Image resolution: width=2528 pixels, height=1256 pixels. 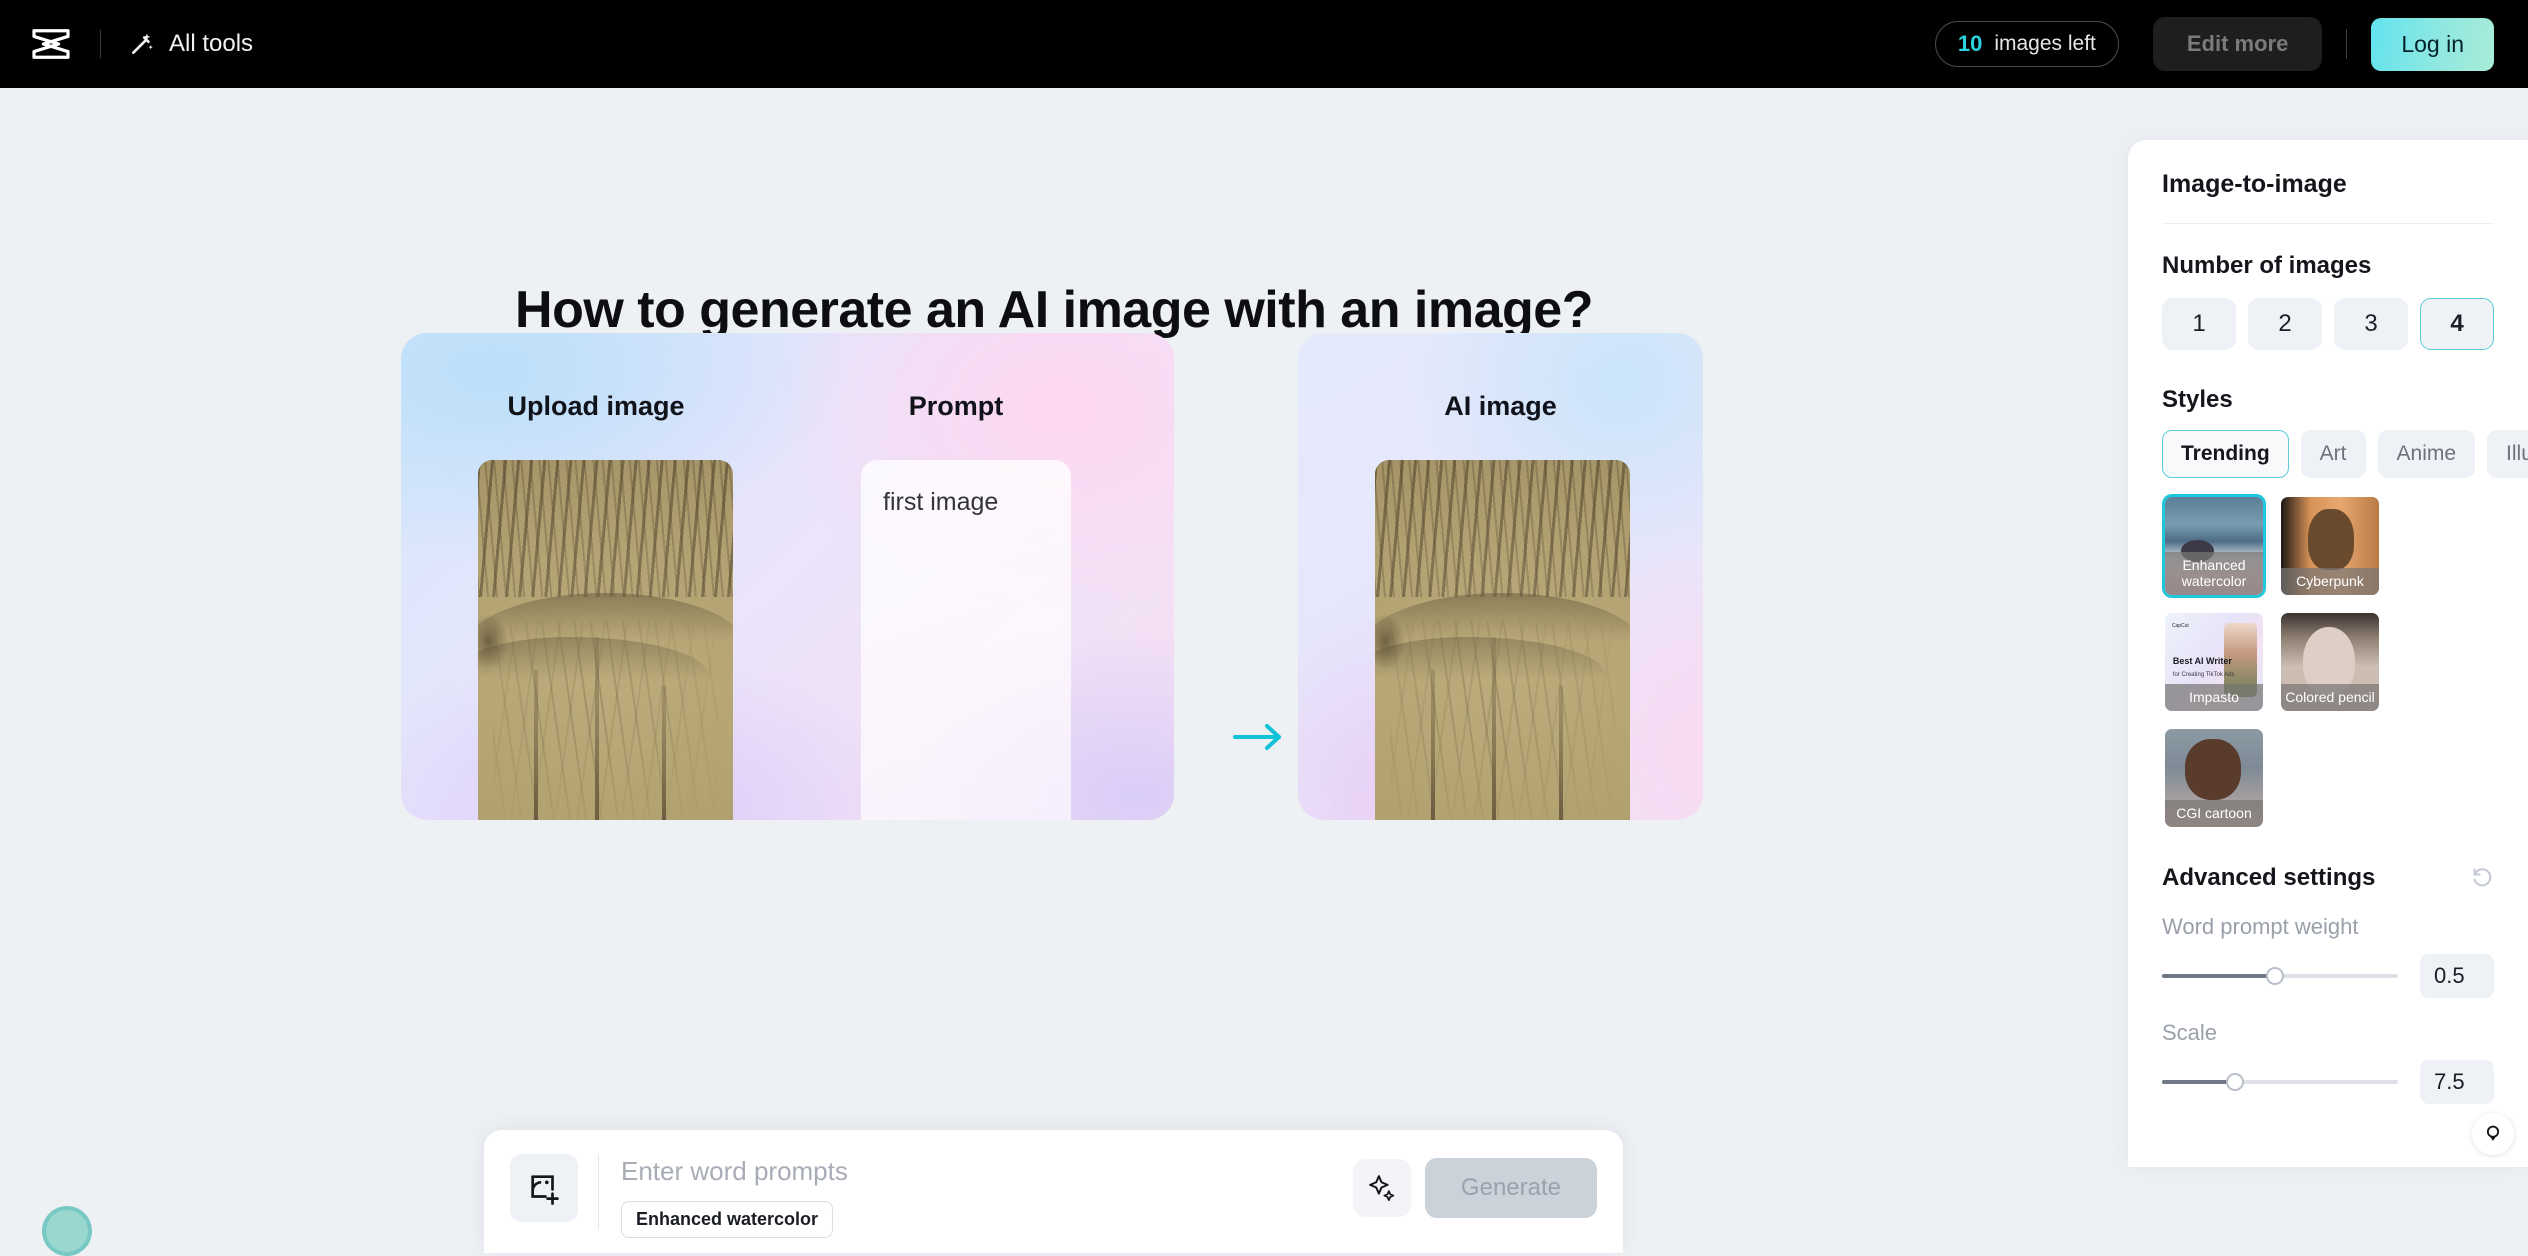 What do you see at coordinates (67, 1231) in the screenshot?
I see `floating-action-circle` at bounding box center [67, 1231].